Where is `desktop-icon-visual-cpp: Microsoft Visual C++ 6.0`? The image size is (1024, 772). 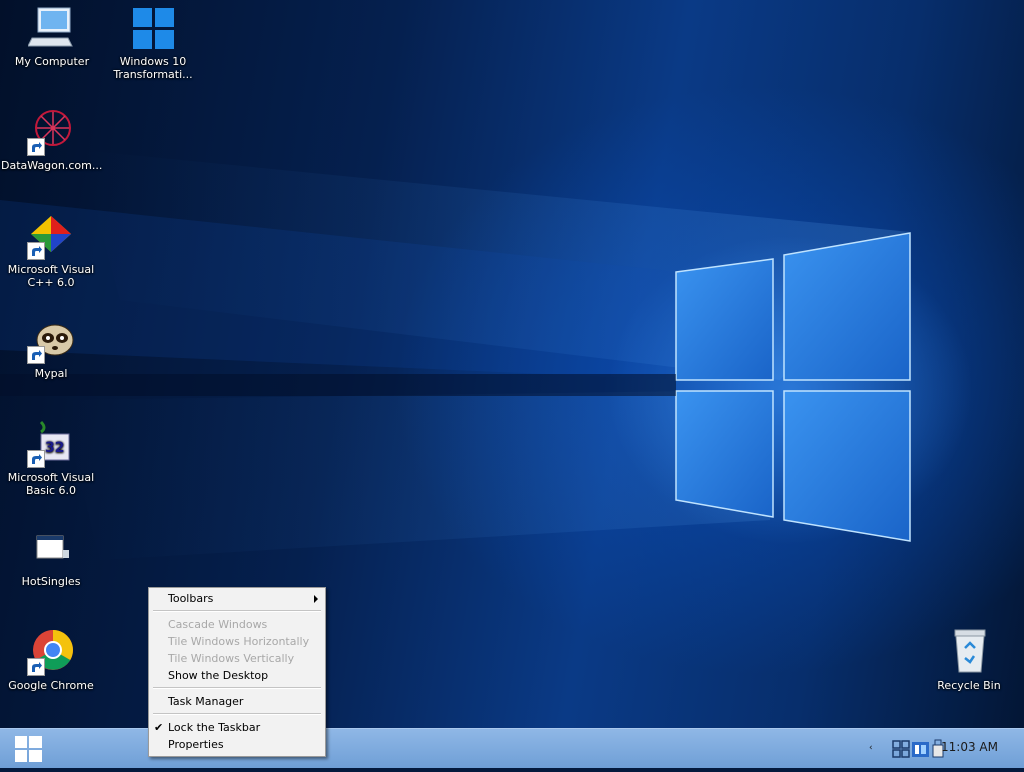
desktop-icon-visual-cpp: Microsoft Visual C++ 6.0 is located at coordinates (51, 250).